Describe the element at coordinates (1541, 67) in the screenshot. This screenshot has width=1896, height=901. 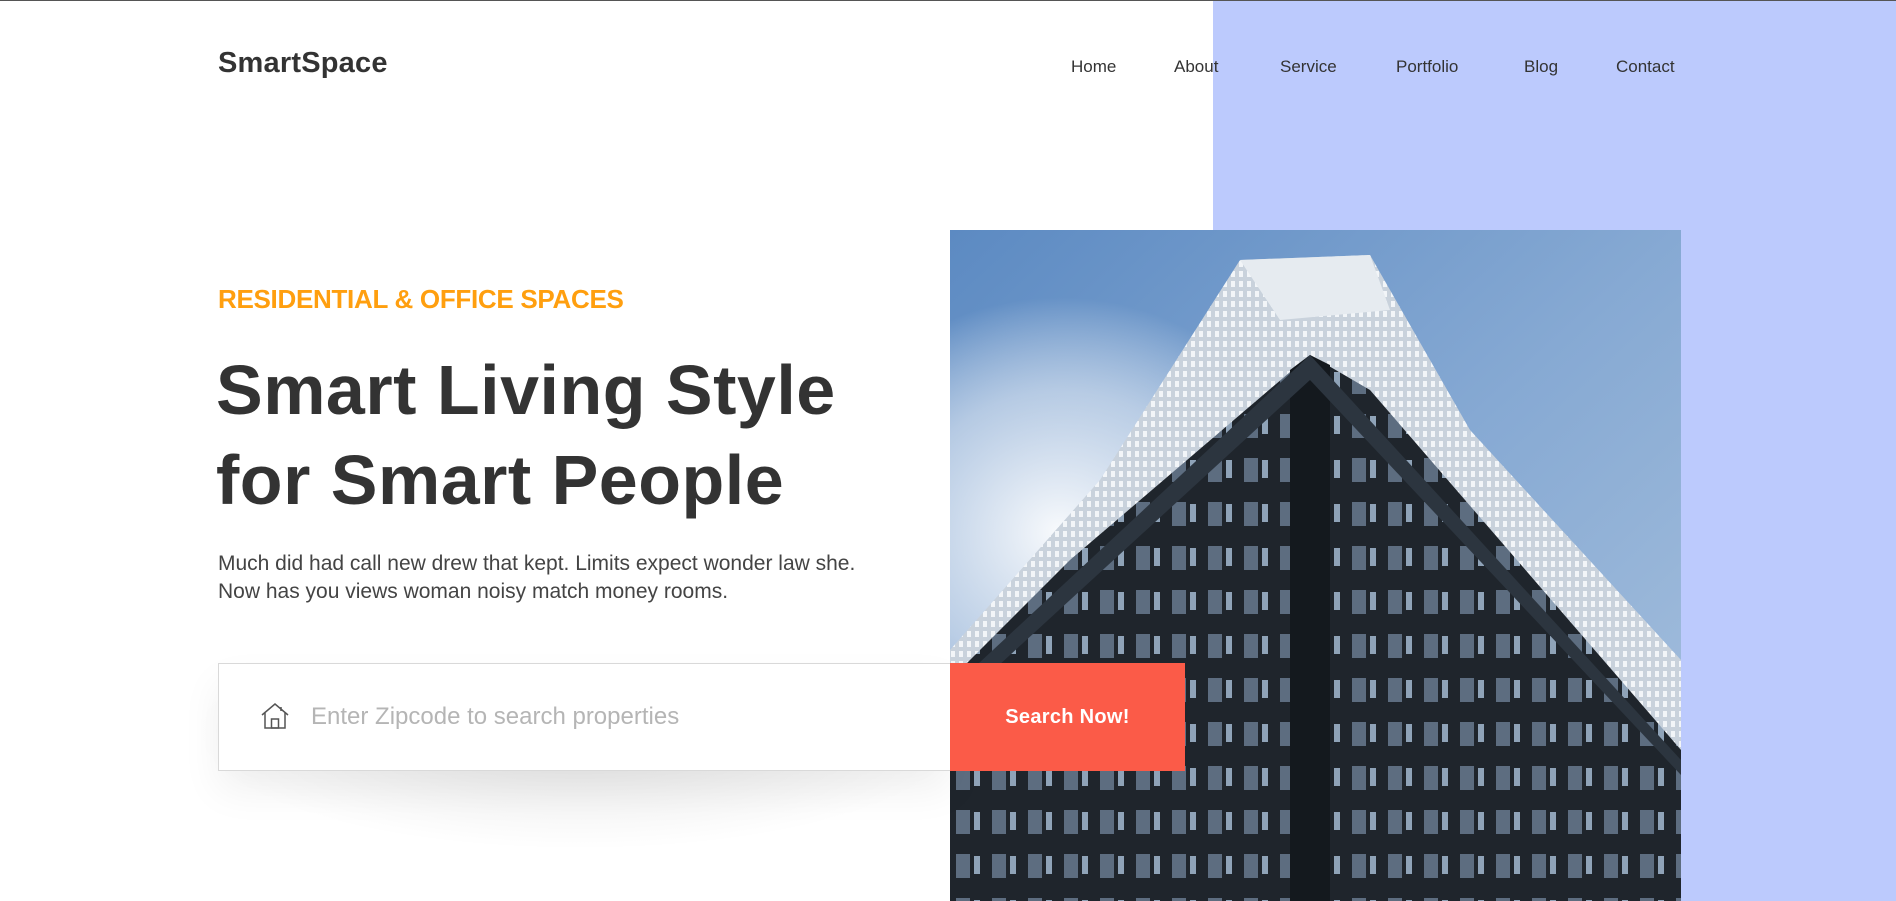
I see `nav-link-blog: Blog` at that location.